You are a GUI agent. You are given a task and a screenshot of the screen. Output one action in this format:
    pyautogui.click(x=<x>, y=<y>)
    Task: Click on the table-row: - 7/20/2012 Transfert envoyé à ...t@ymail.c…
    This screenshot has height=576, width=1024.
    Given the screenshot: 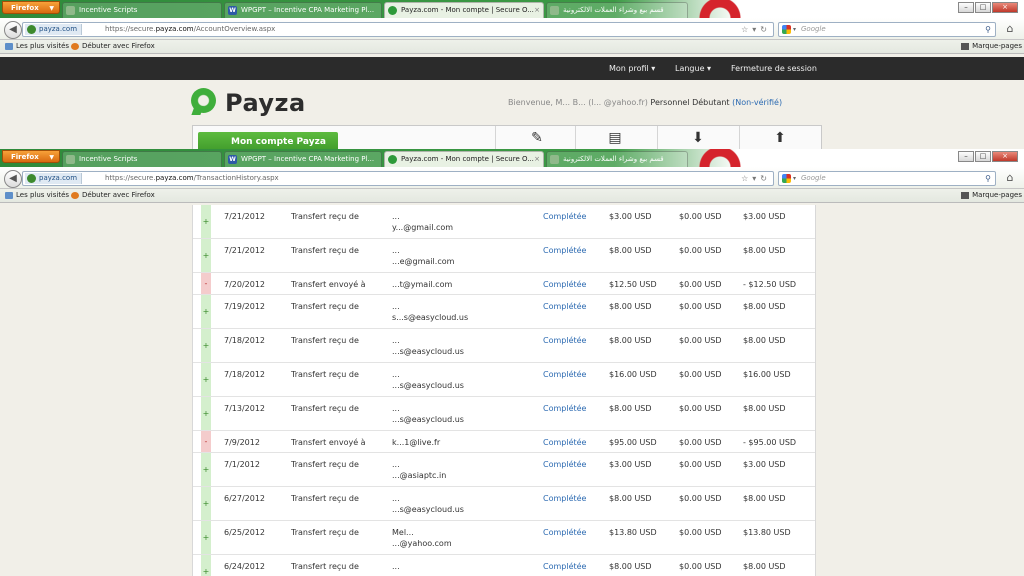 What is the action you would take?
    pyautogui.click(x=504, y=284)
    